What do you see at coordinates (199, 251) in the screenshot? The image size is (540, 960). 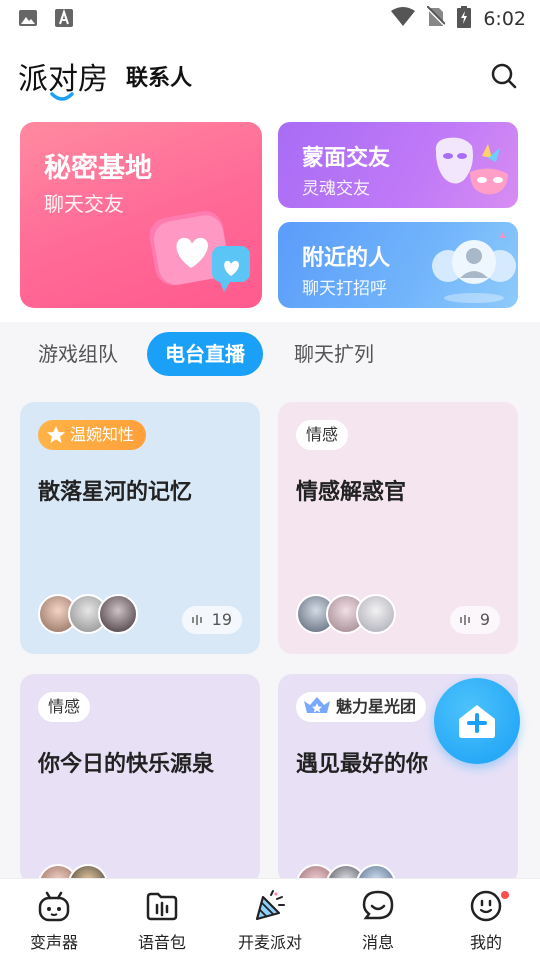 I see `heart-chat-icon` at bounding box center [199, 251].